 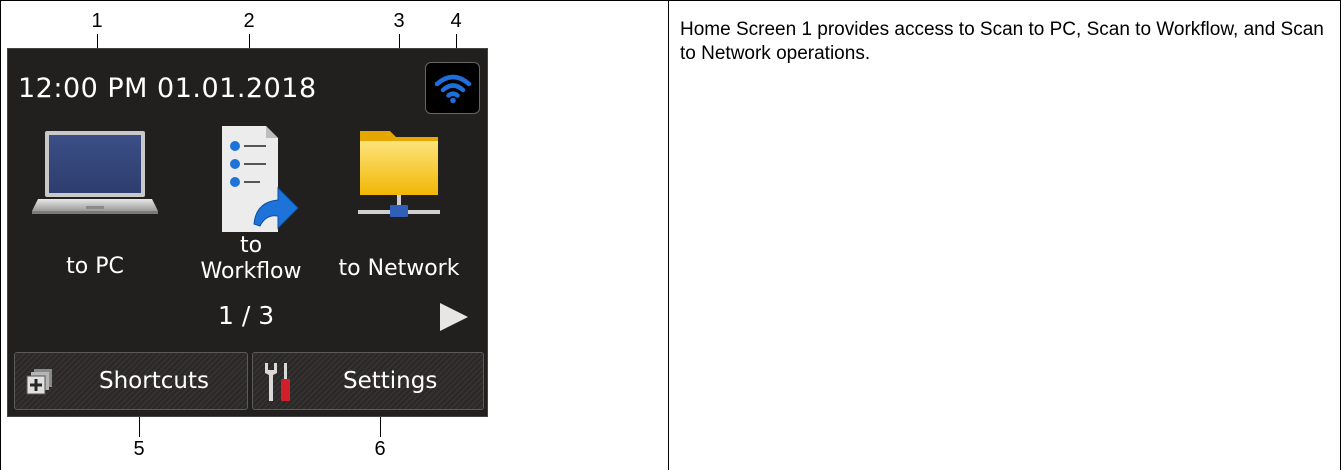 What do you see at coordinates (95, 172) in the screenshot?
I see `laptop-icon` at bounding box center [95, 172].